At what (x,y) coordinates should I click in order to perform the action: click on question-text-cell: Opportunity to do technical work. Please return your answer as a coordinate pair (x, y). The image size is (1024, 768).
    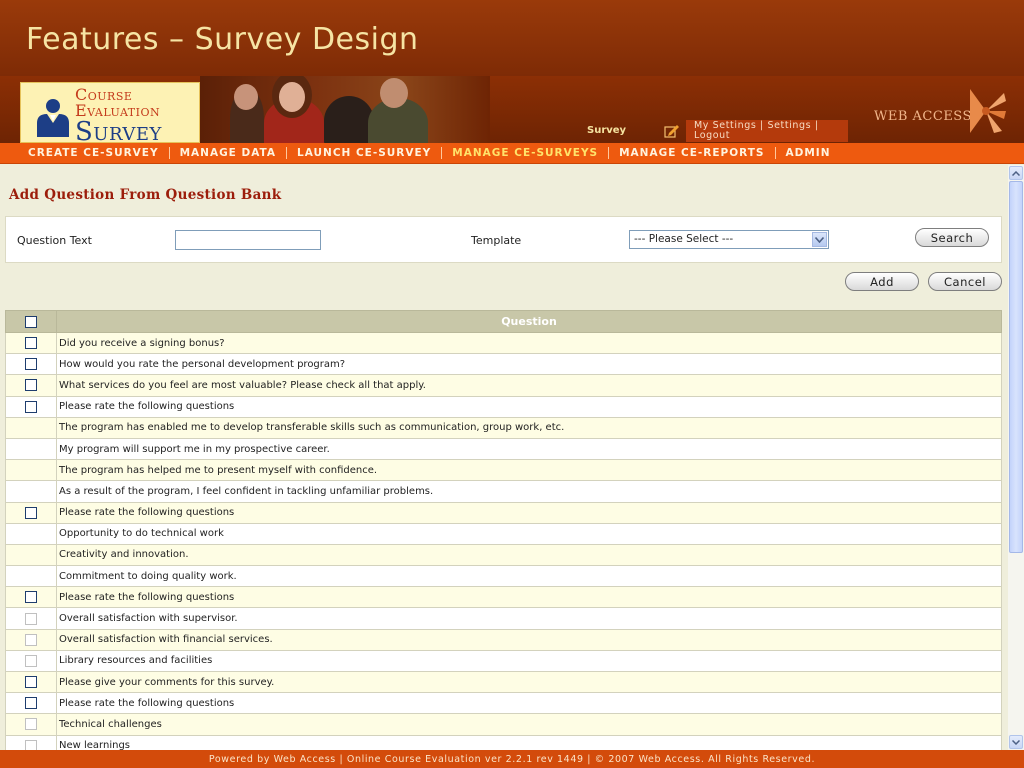
    Looking at the image, I should click on (529, 533).